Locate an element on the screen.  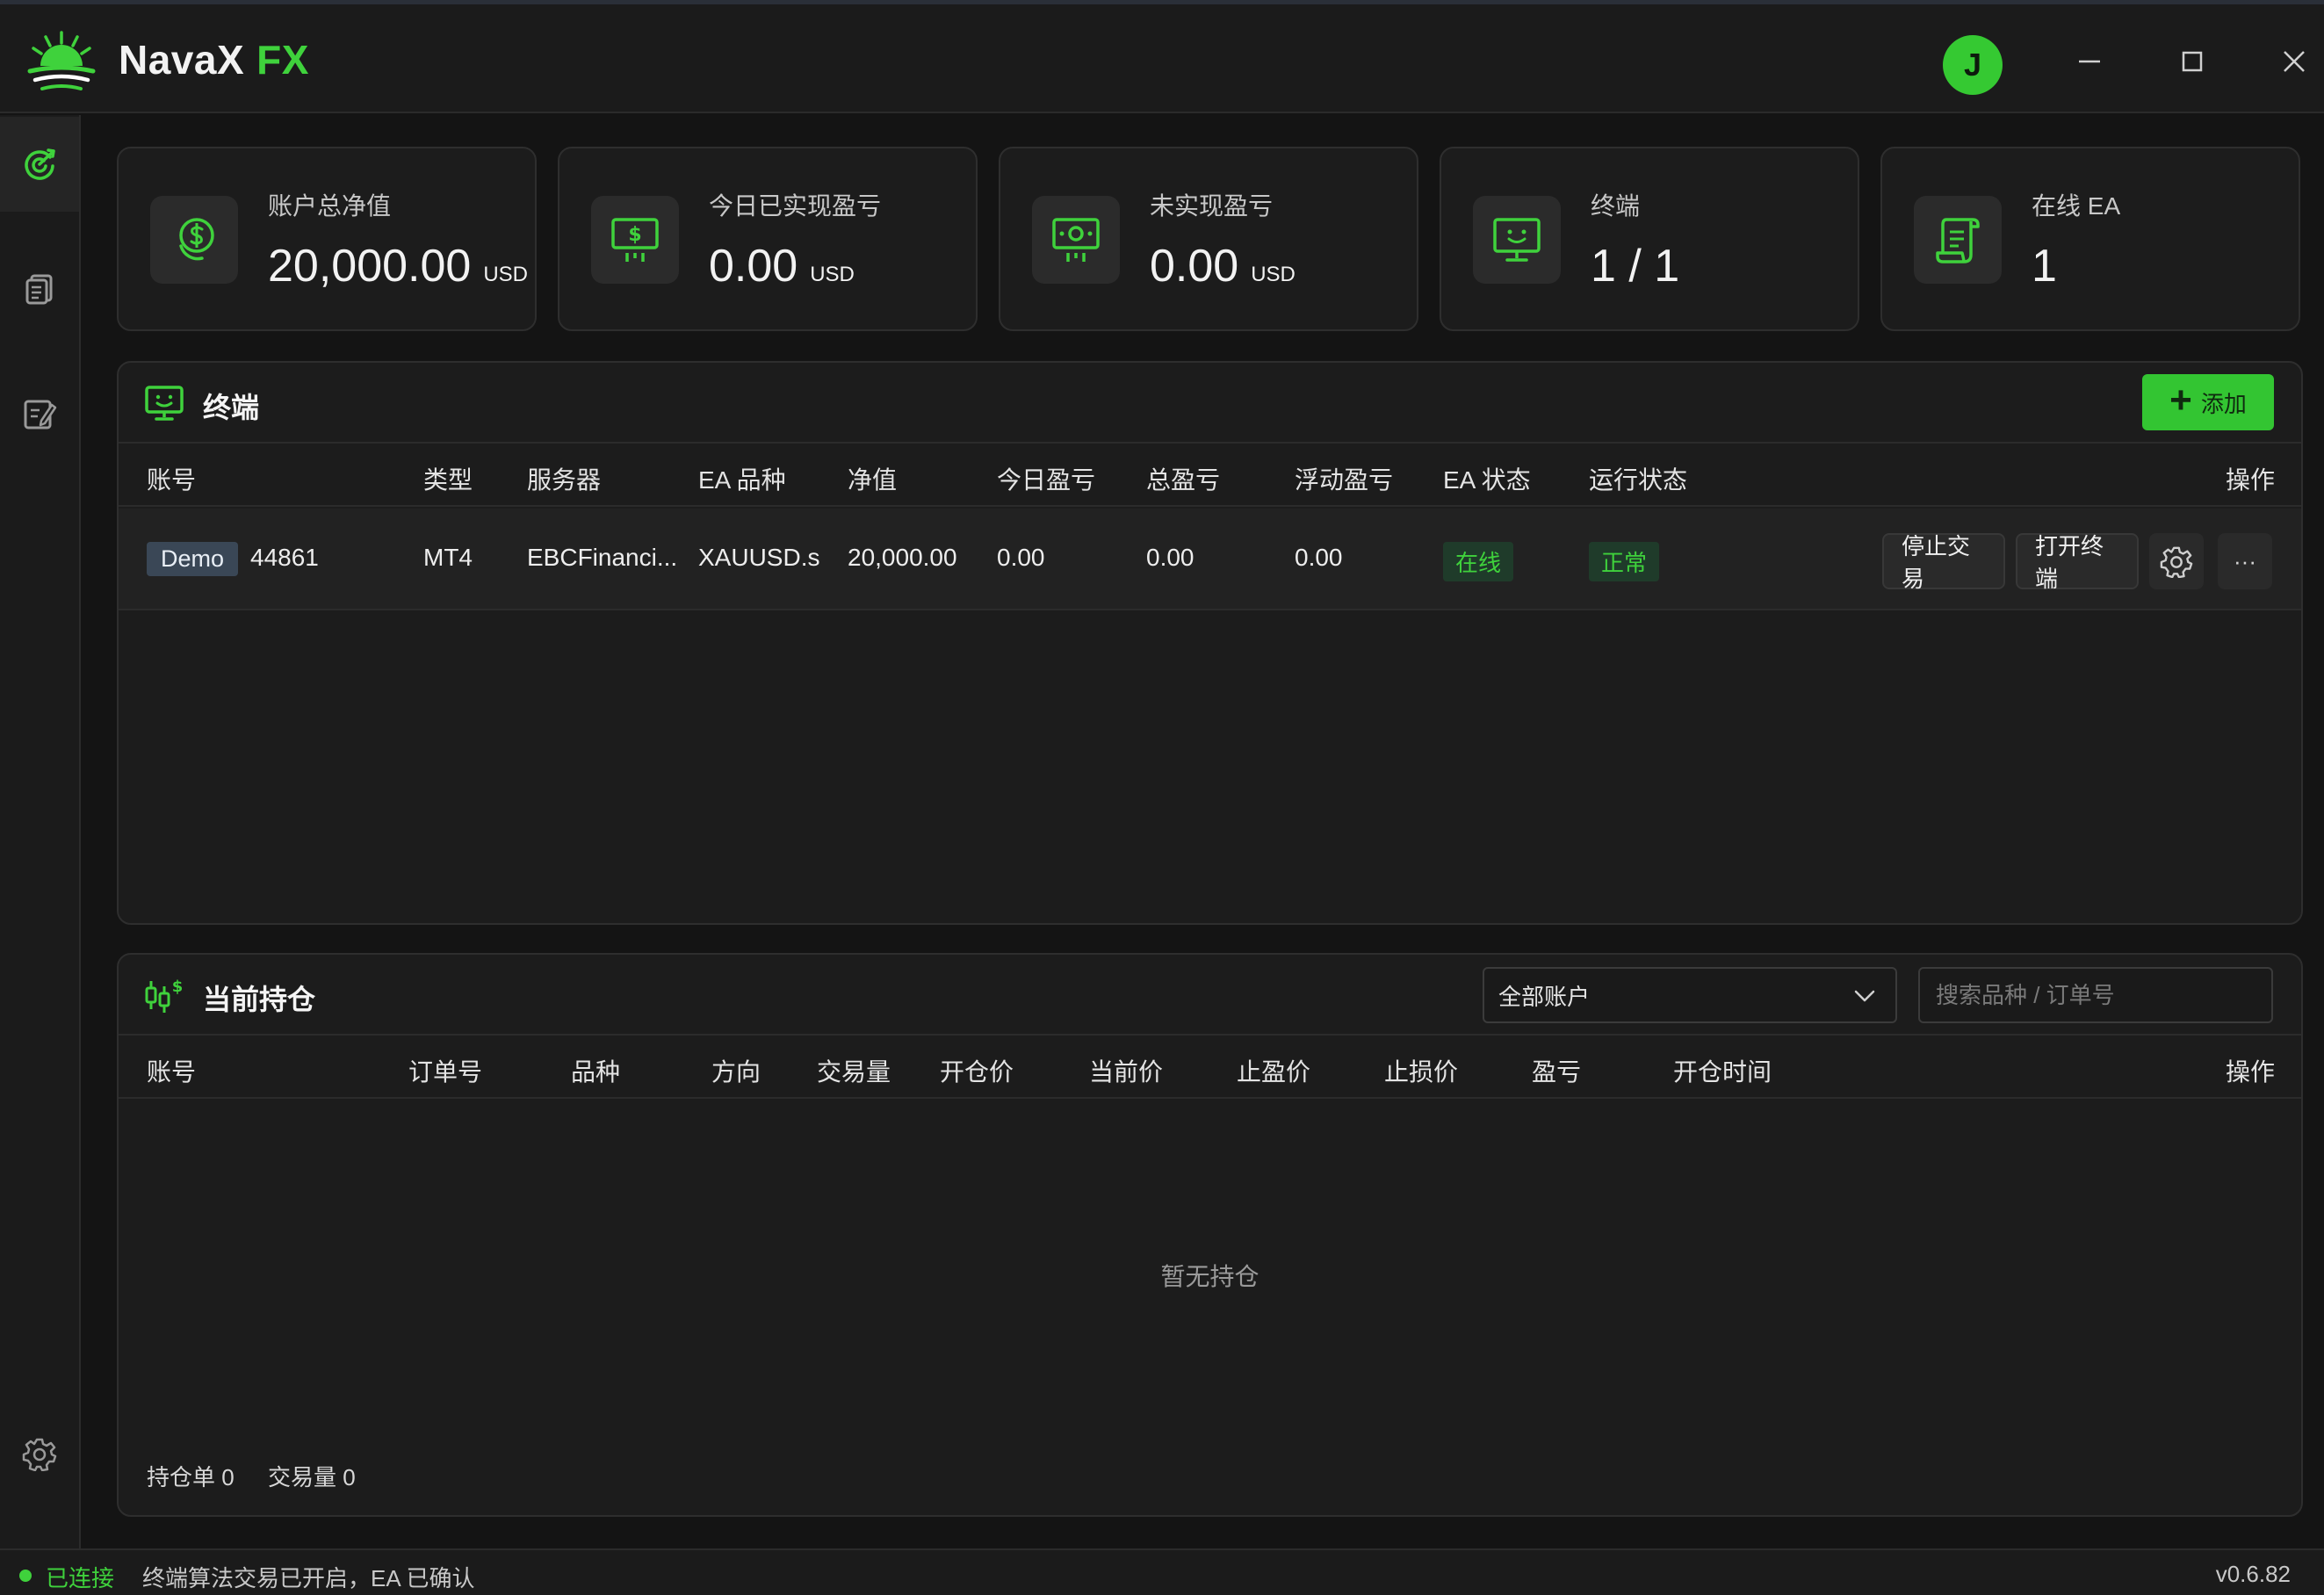
positions-title: 当前持仓 is located at coordinates (259, 999).